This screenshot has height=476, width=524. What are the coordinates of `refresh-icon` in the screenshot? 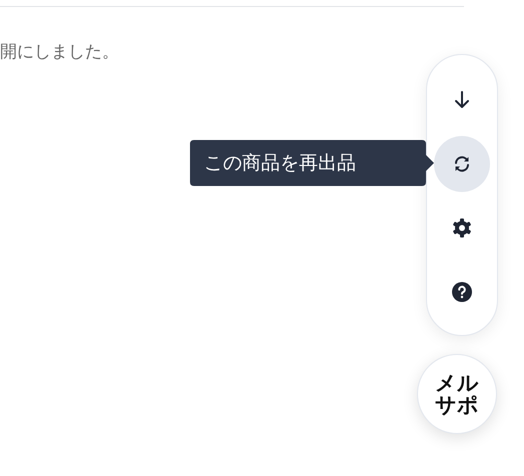 It's located at (462, 164).